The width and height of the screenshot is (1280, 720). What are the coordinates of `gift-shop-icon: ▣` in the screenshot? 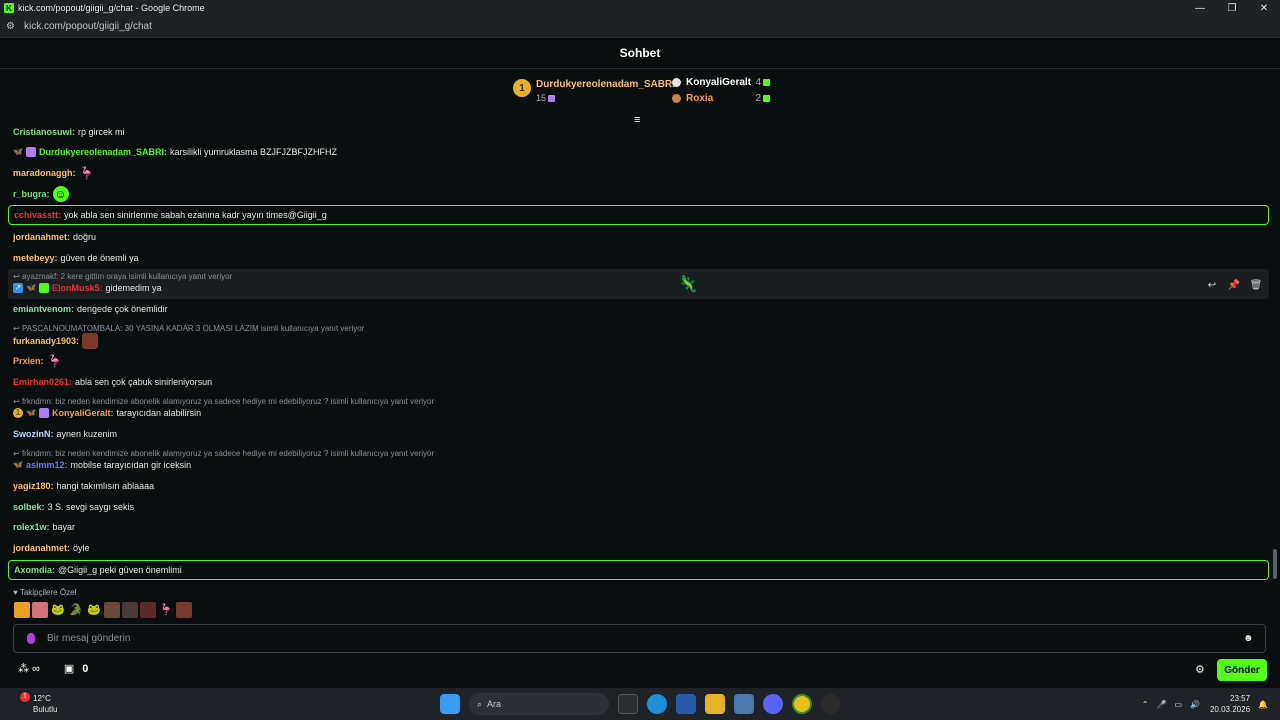 It's located at (69, 668).